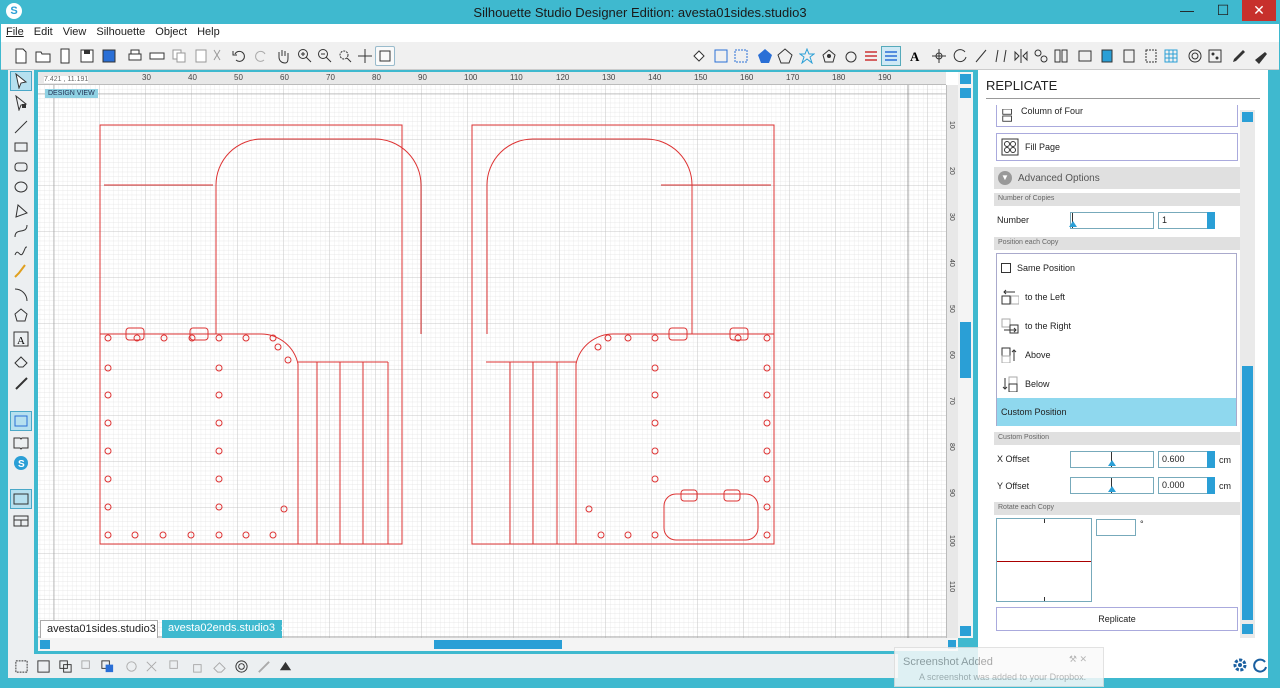  What do you see at coordinates (21, 187) in the screenshot?
I see `ellipse-tool-icon` at bounding box center [21, 187].